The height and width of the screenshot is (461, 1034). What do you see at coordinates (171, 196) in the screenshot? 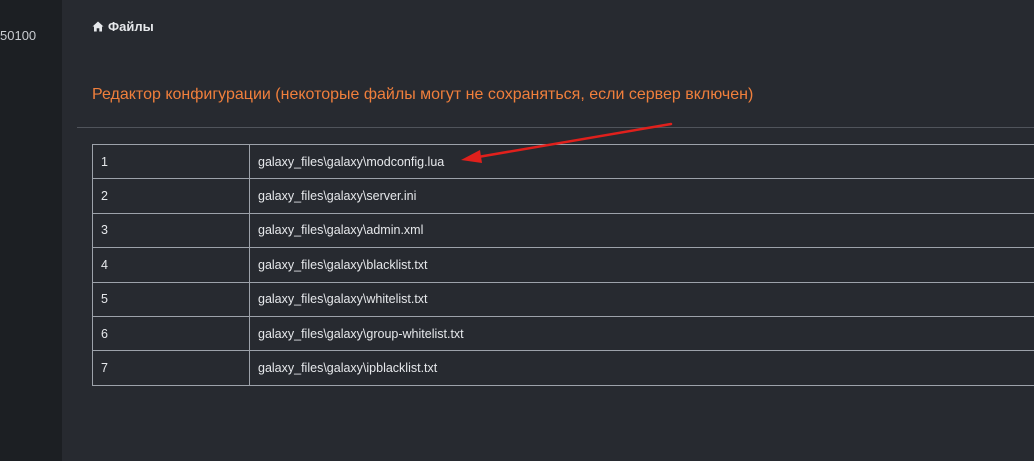
I see `row-index: 2` at bounding box center [171, 196].